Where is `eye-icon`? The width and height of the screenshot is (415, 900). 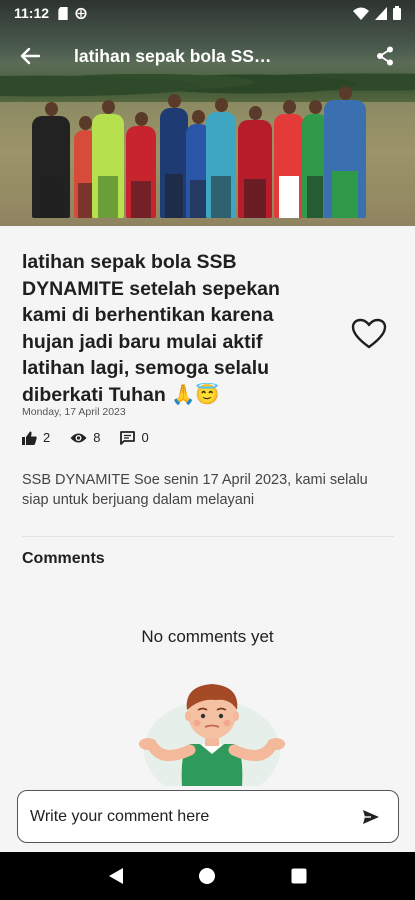 eye-icon is located at coordinates (78, 437).